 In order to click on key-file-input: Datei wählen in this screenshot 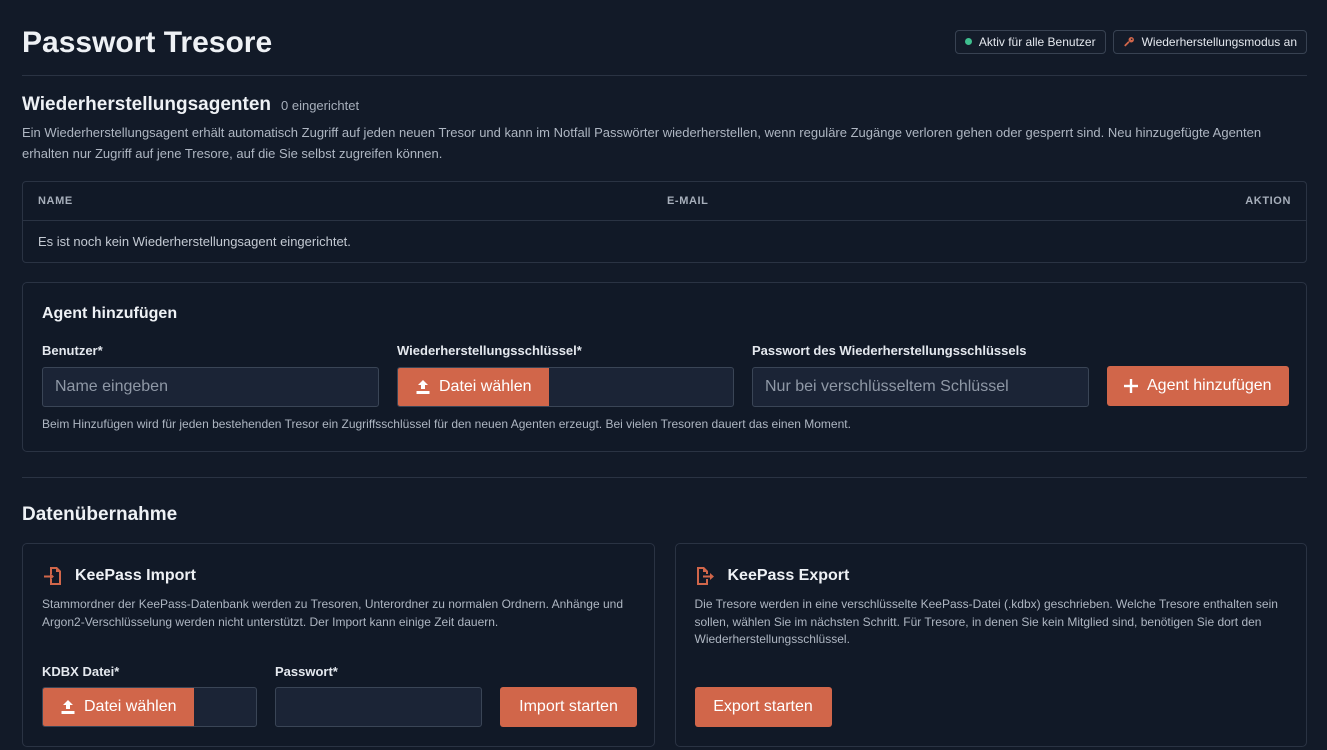, I will do `click(565, 387)`.